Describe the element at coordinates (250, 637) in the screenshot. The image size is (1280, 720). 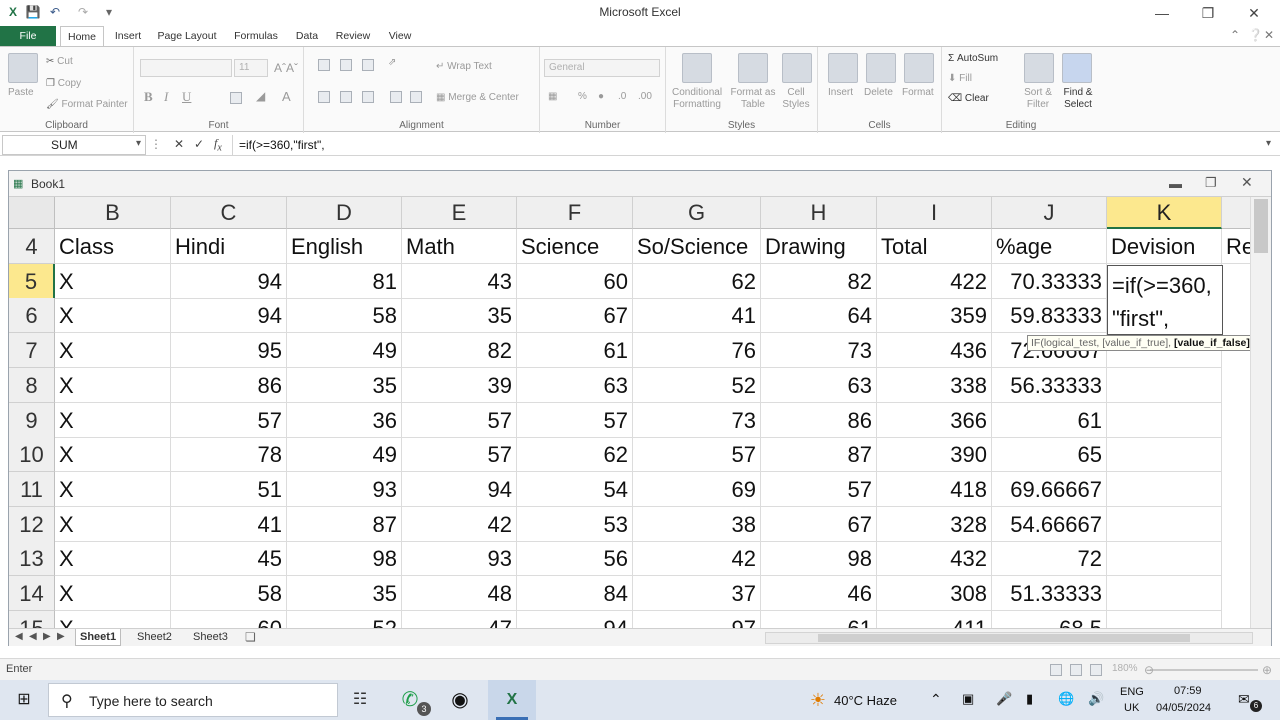
I see `new-sheet-icon: ❏` at that location.